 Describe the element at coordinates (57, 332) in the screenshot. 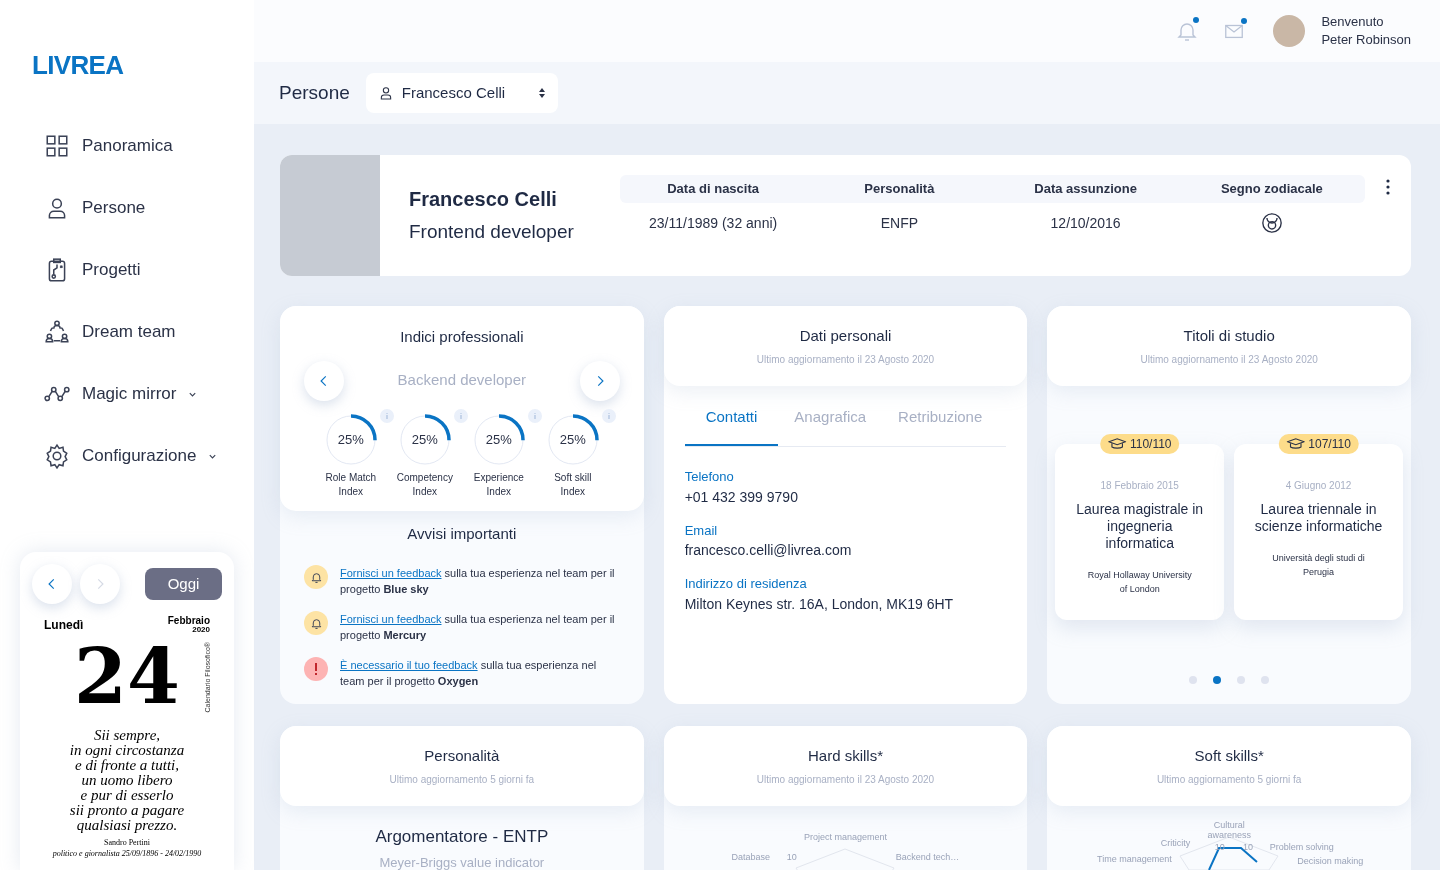

I see `team-icon` at that location.